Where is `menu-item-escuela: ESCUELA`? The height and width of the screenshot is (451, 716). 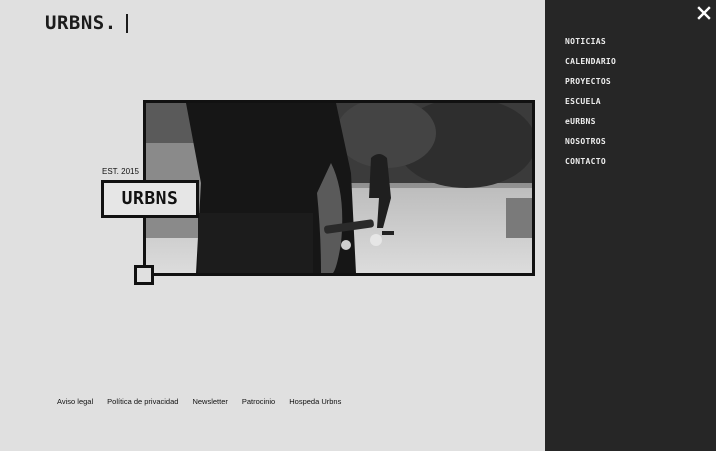 menu-item-escuela: ESCUELA is located at coordinates (590, 107).